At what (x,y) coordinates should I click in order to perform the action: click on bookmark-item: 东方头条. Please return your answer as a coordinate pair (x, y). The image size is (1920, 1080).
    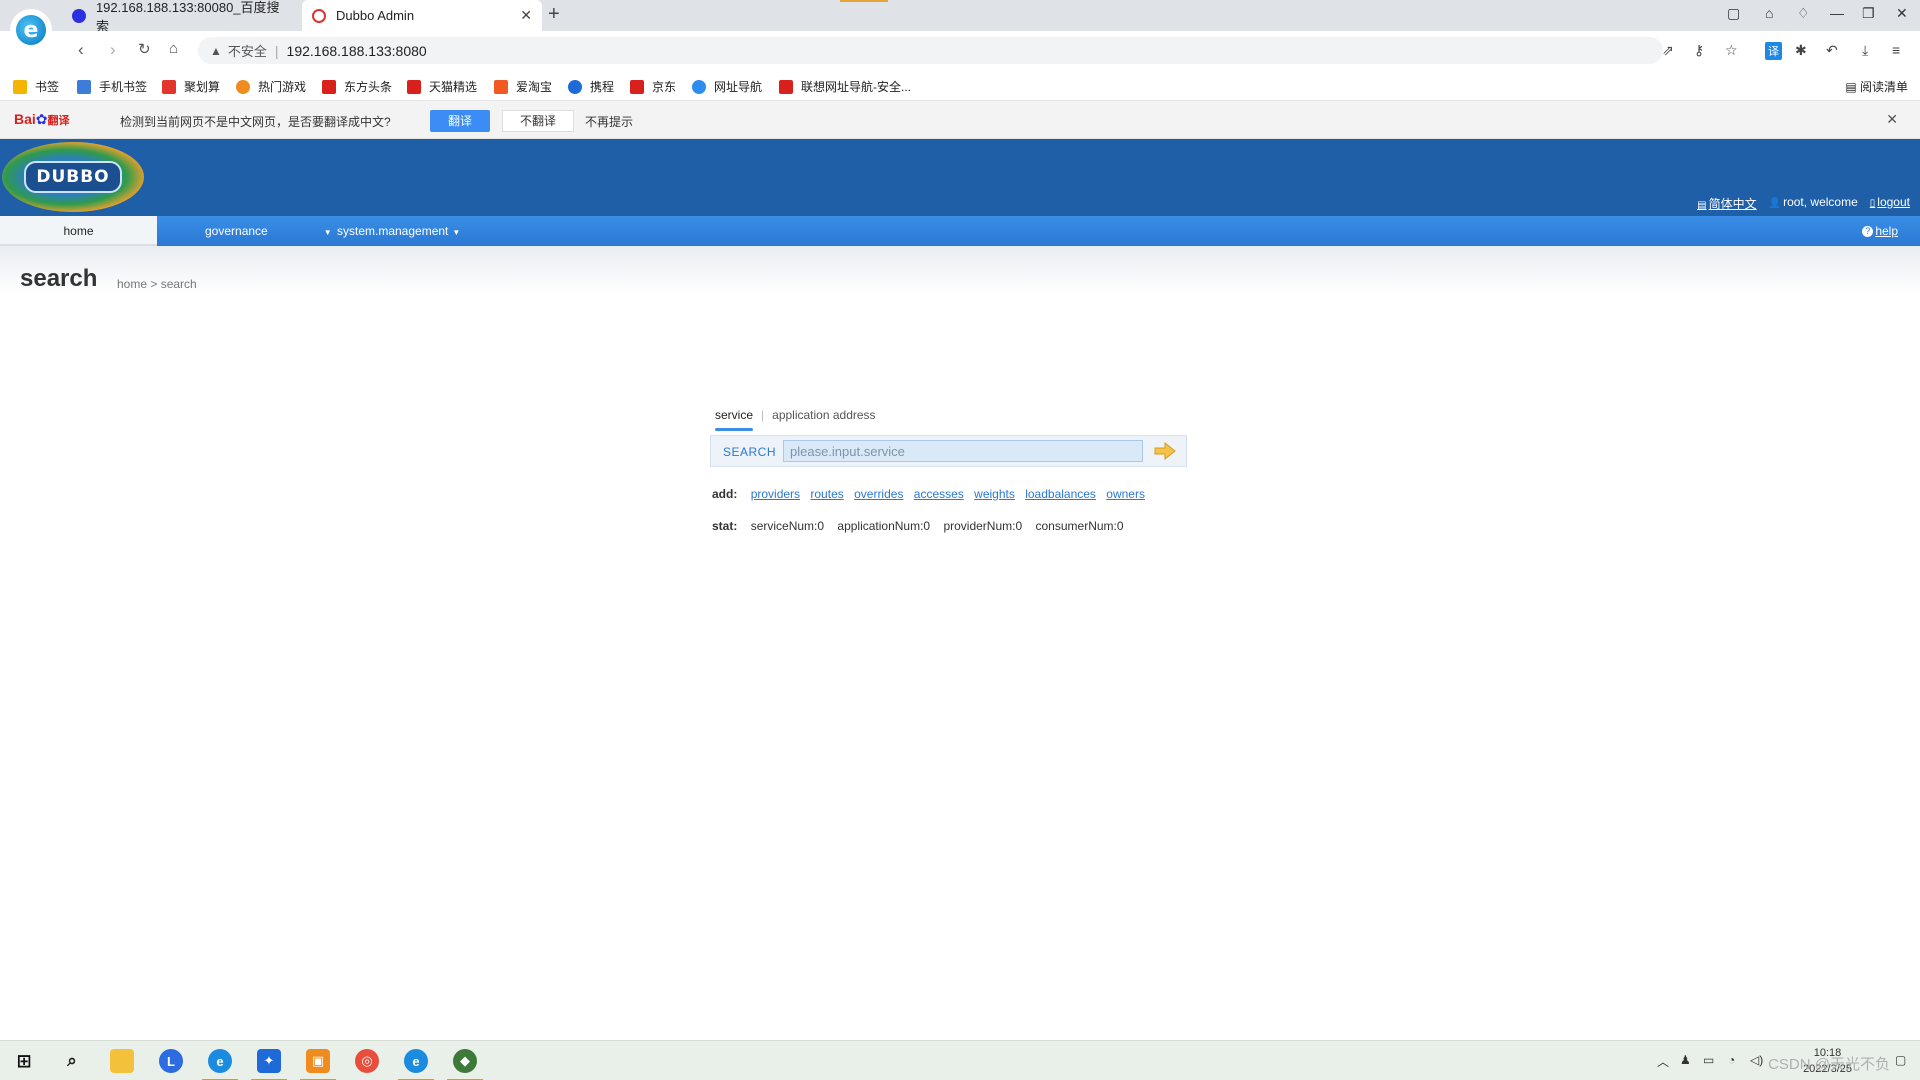
    Looking at the image, I should click on (357, 86).